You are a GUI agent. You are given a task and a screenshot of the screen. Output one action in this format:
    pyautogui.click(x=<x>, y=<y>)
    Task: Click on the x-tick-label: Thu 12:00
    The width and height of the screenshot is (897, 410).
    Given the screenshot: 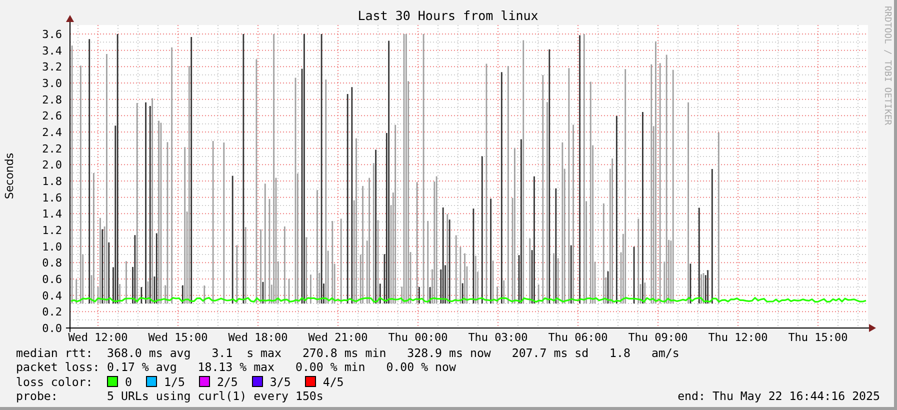 What is the action you would take?
    pyautogui.click(x=738, y=337)
    